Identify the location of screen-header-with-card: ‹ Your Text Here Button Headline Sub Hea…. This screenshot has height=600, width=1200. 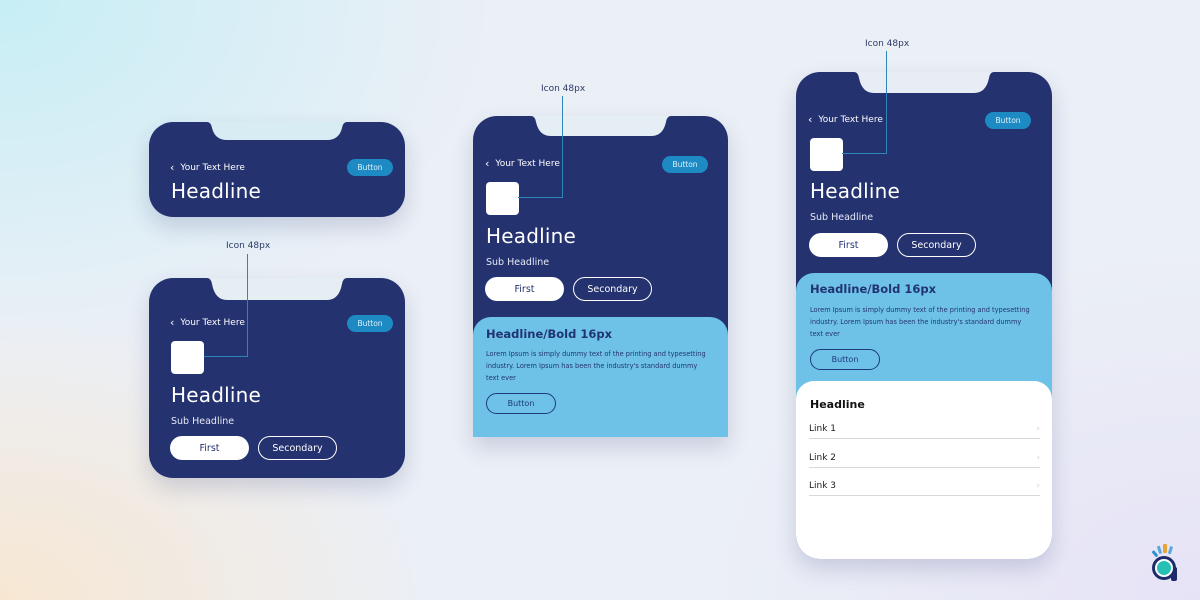
(600, 276).